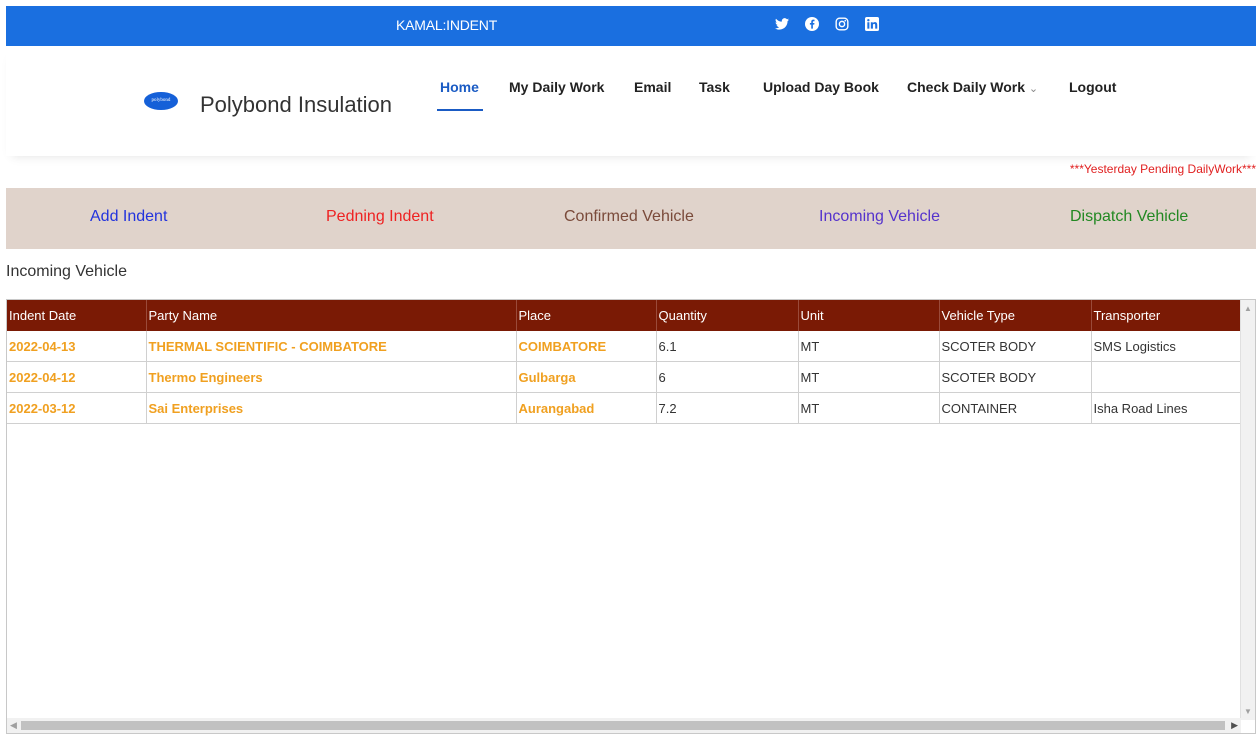  What do you see at coordinates (1167, 315) in the screenshot?
I see `column-header: Transporter` at bounding box center [1167, 315].